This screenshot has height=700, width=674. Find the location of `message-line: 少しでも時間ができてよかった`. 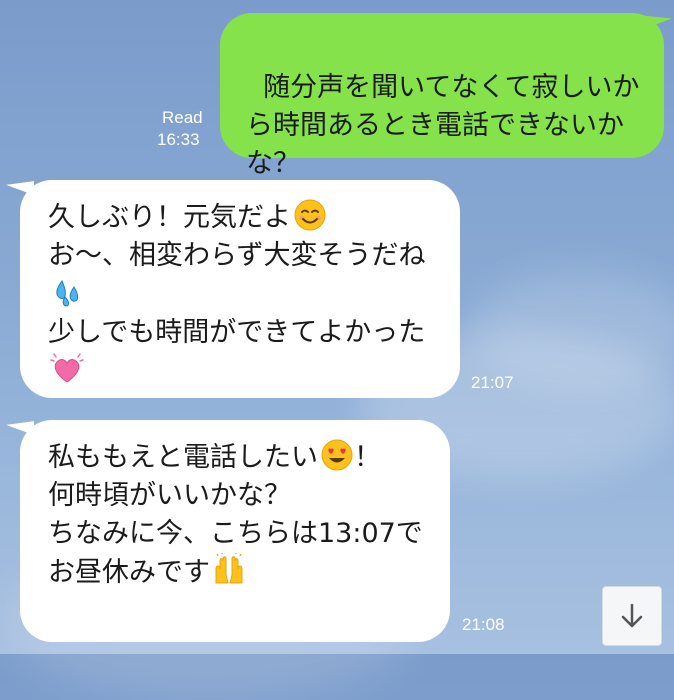

message-line: 少しでも時間ができてよかった is located at coordinates (237, 332).